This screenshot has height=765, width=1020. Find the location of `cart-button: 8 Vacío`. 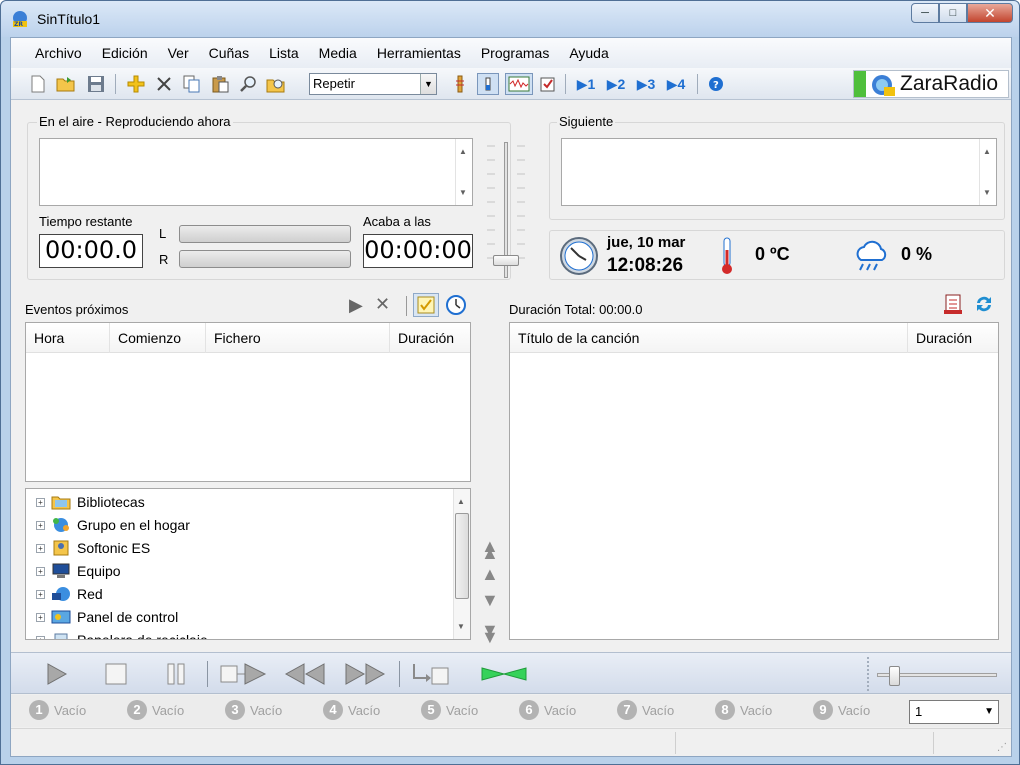

cart-button: 8 Vacío is located at coordinates (743, 710).